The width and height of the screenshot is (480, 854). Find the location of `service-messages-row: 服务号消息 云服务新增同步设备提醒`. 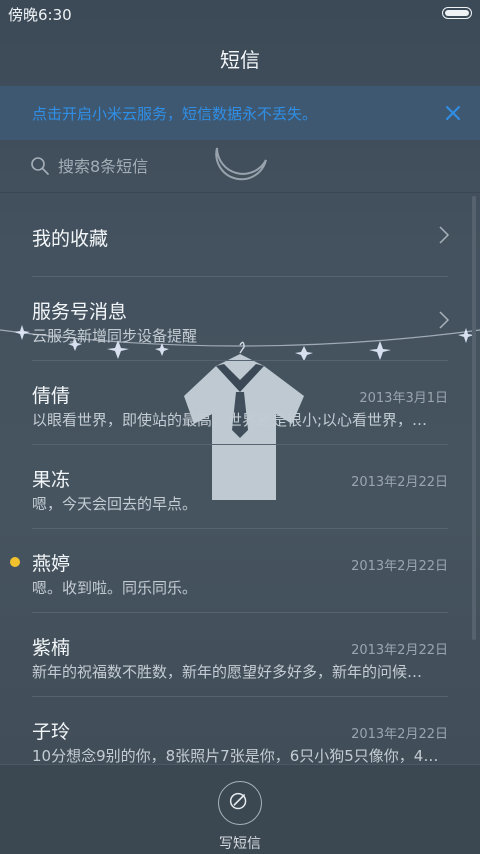

service-messages-row: 服务号消息 云服务新增同步设备提醒 is located at coordinates (240, 319).